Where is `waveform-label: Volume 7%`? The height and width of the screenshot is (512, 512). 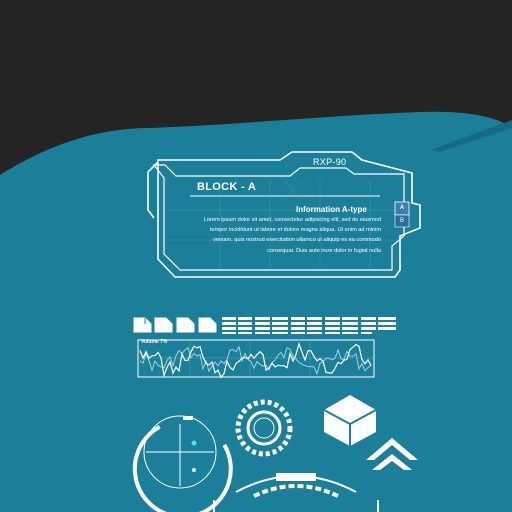 waveform-label: Volume 7% is located at coordinates (154, 342).